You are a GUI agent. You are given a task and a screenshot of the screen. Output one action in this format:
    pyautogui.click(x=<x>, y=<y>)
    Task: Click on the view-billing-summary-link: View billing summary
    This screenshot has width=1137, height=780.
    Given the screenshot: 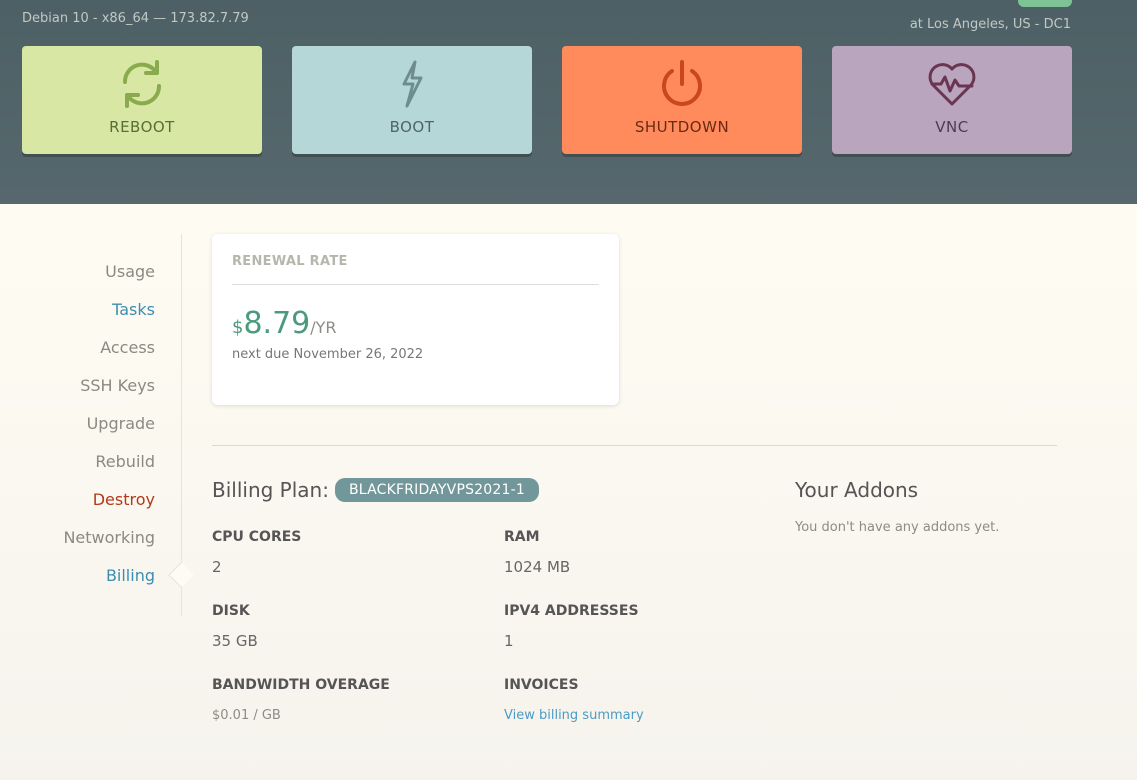 What is the action you would take?
    pyautogui.click(x=574, y=715)
    